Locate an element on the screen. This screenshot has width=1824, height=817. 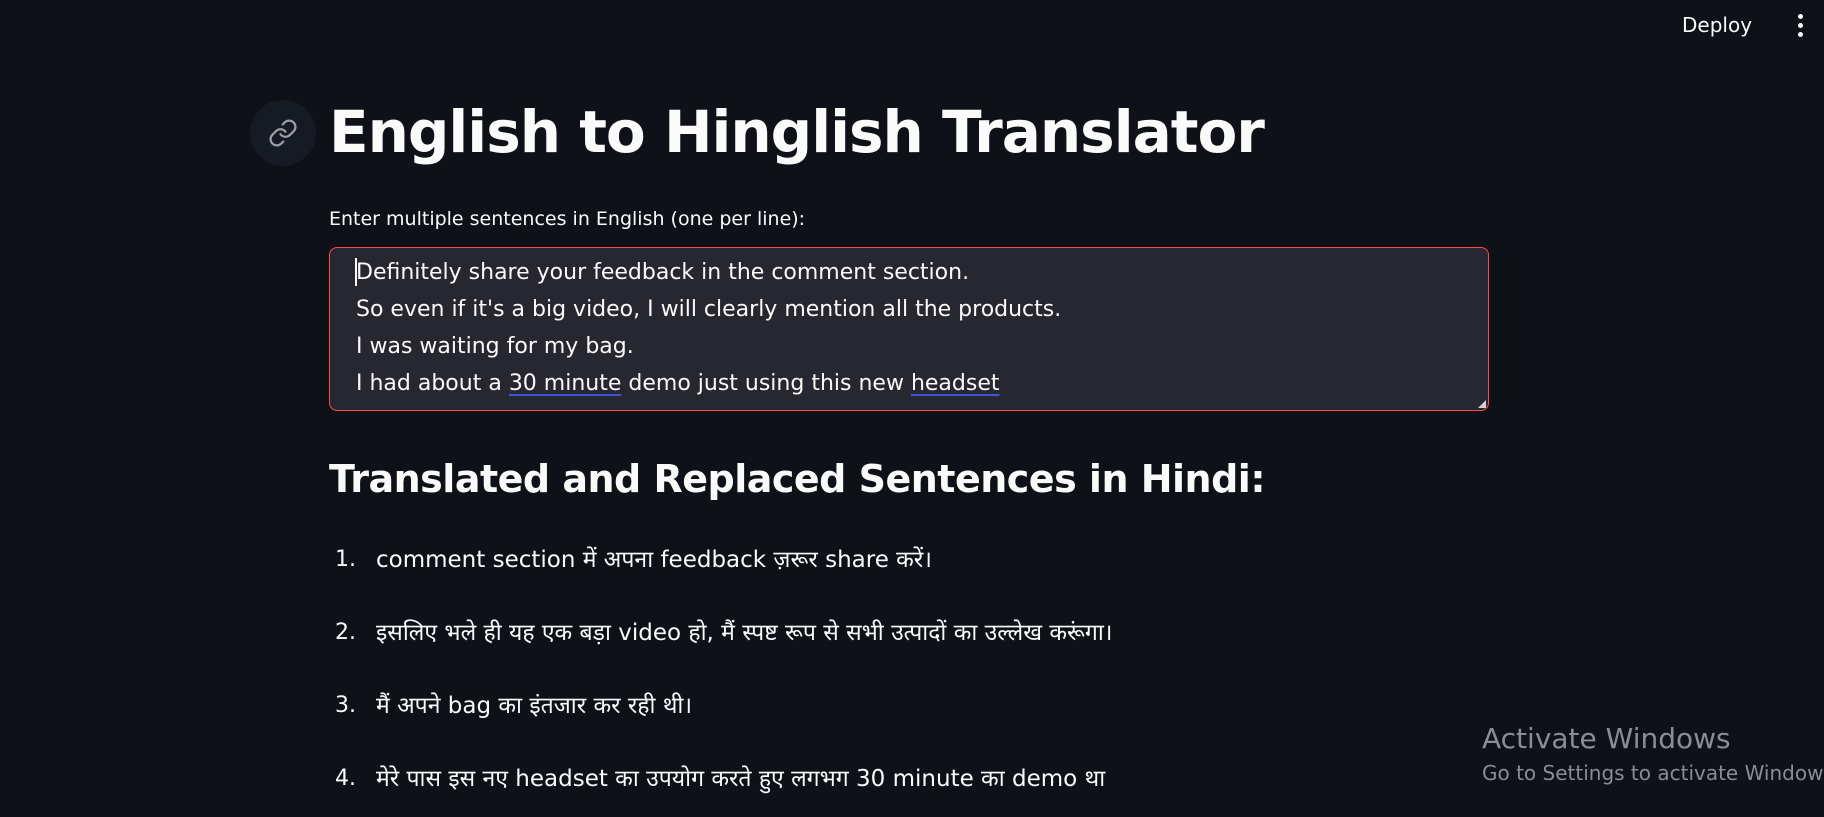
vertical-ellipsis-icon is located at coordinates (1800, 25).